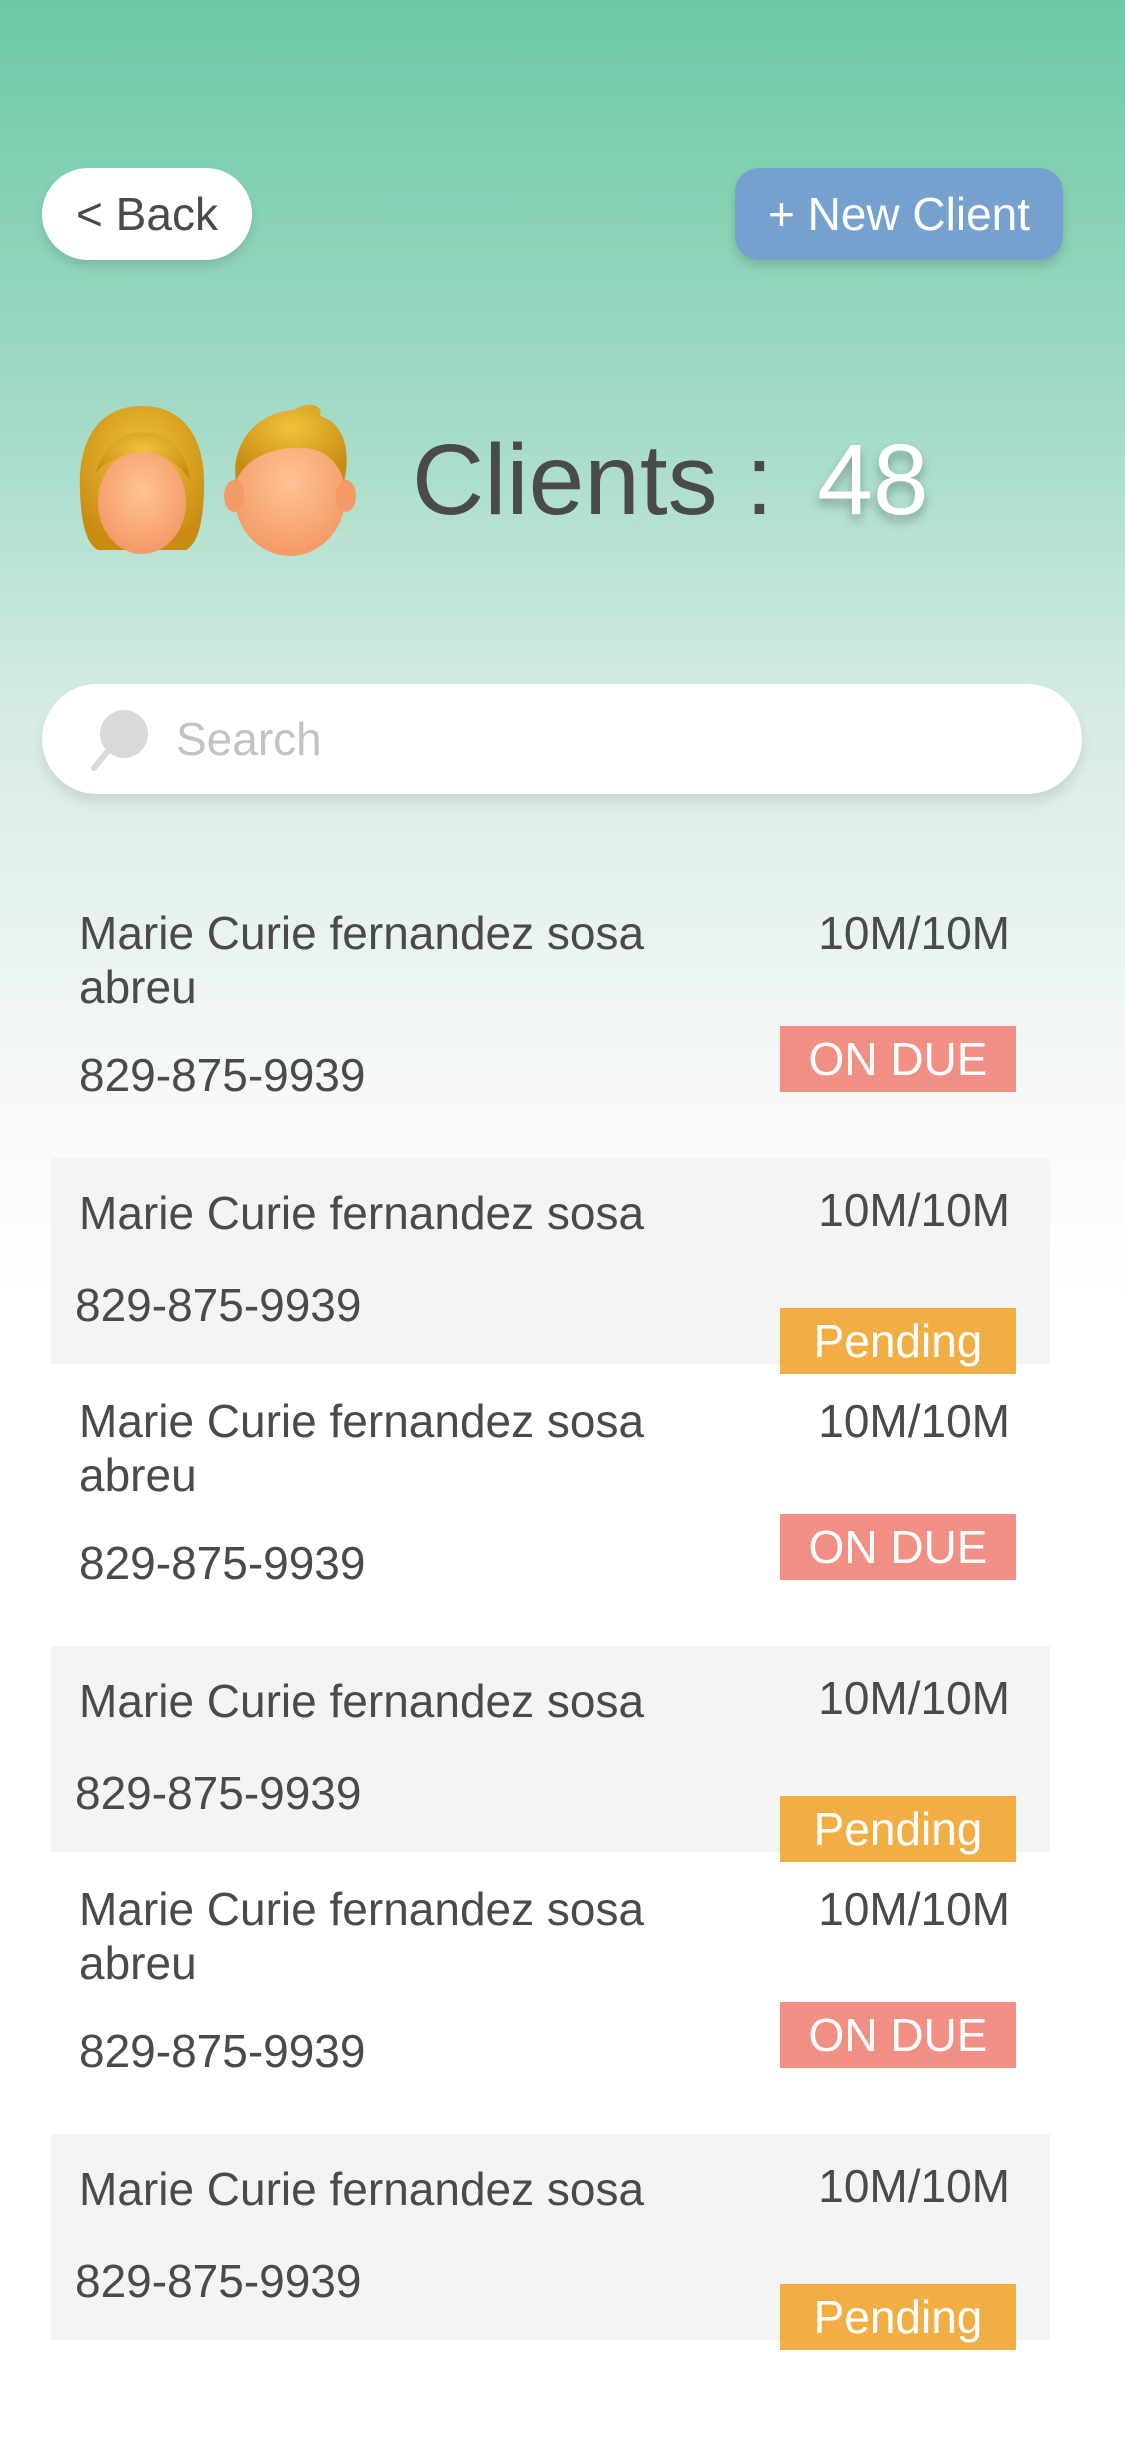 This screenshot has width=1125, height=2460. I want to click on female-avatar-icon, so click(142, 480).